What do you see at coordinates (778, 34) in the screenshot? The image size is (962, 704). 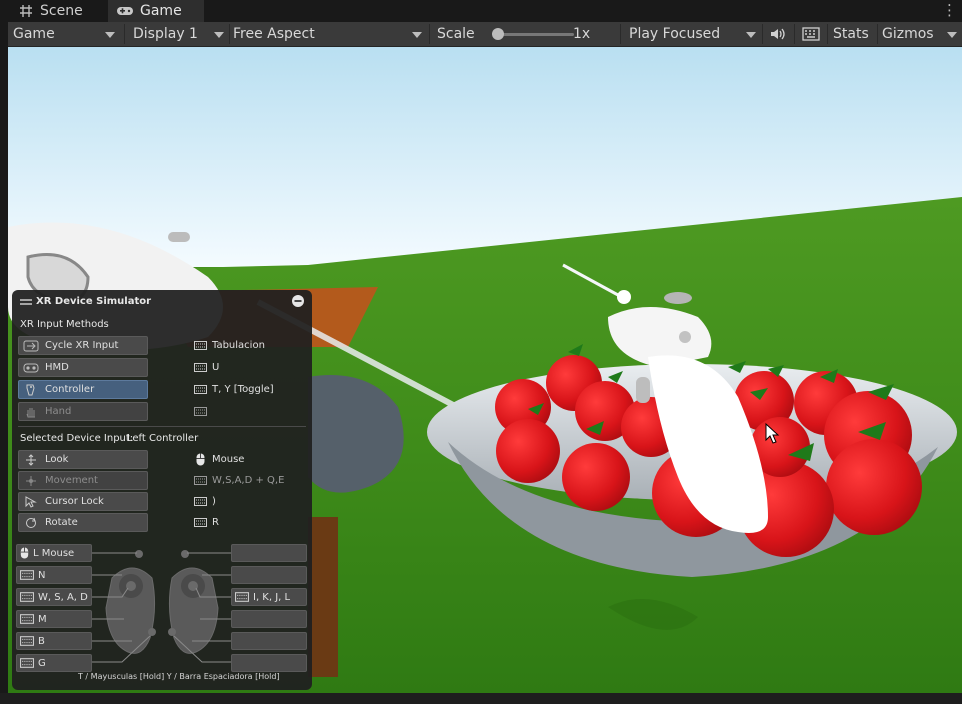 I see `audio-icon` at bounding box center [778, 34].